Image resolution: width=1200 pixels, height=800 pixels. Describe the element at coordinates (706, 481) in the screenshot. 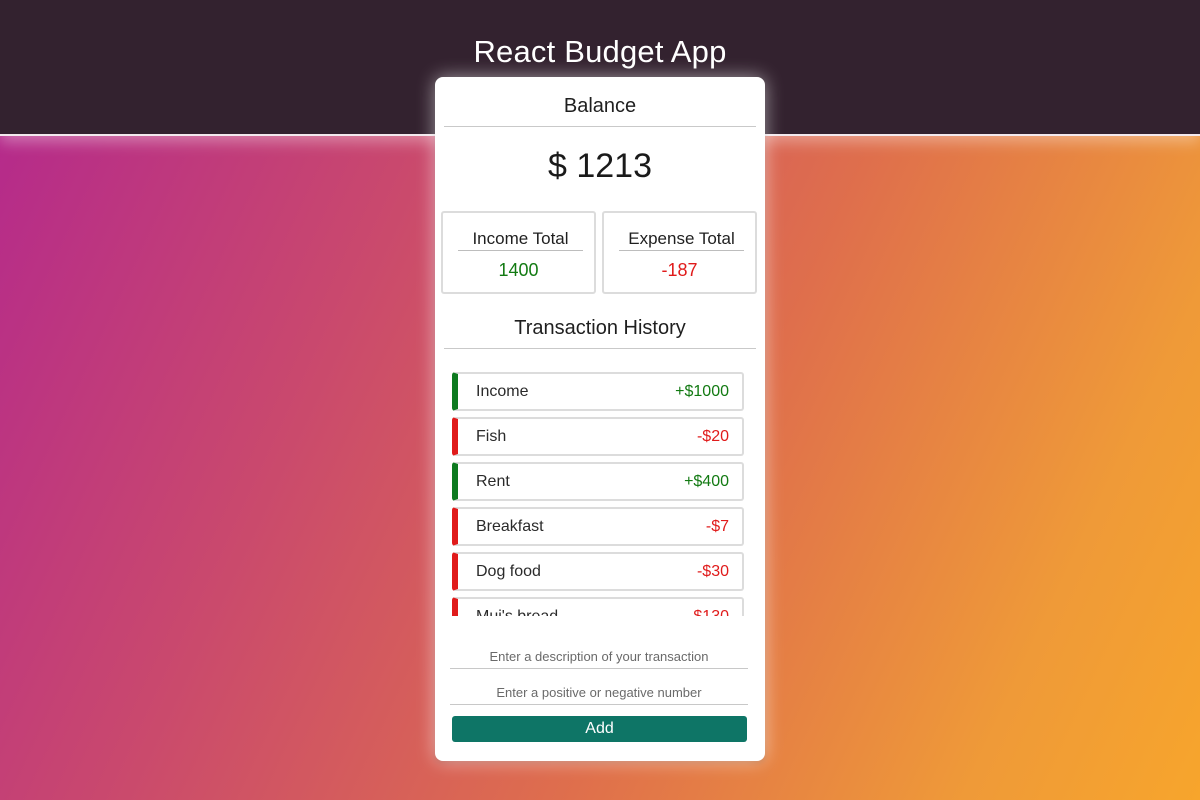

I see `transaction-amount: +$400` at that location.